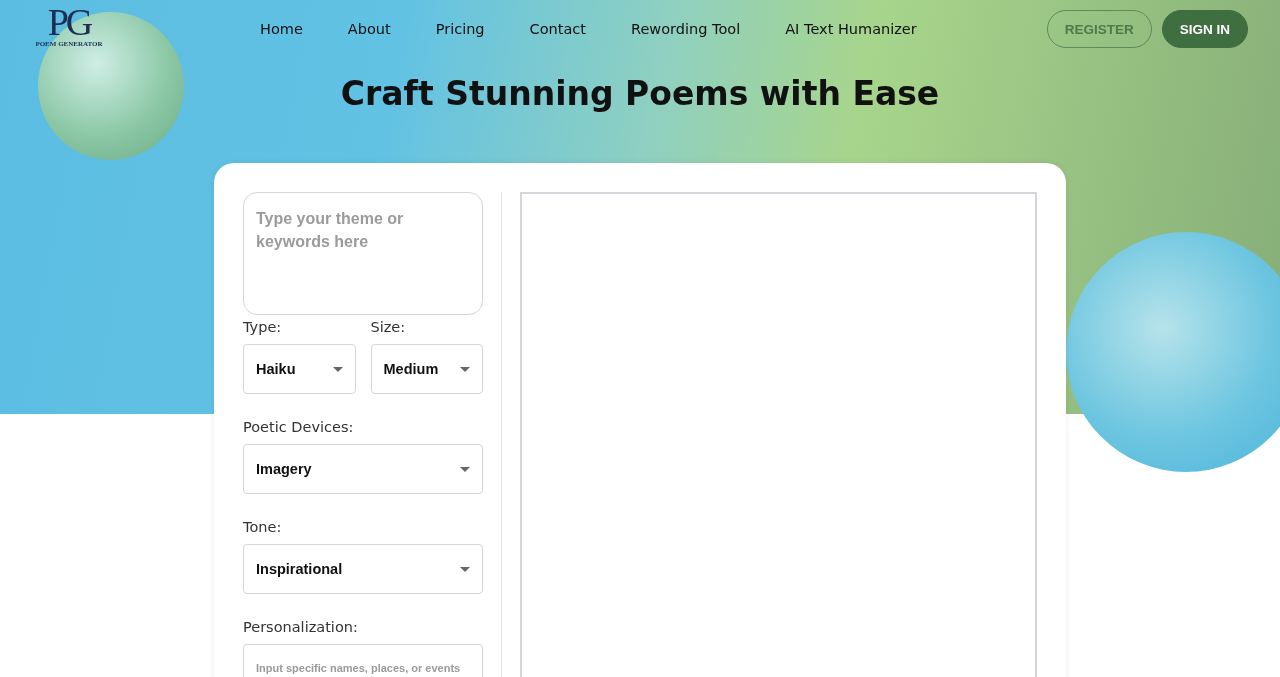  What do you see at coordinates (363, 660) in the screenshot?
I see `personalization-input-field: Input specific names, places, or events` at bounding box center [363, 660].